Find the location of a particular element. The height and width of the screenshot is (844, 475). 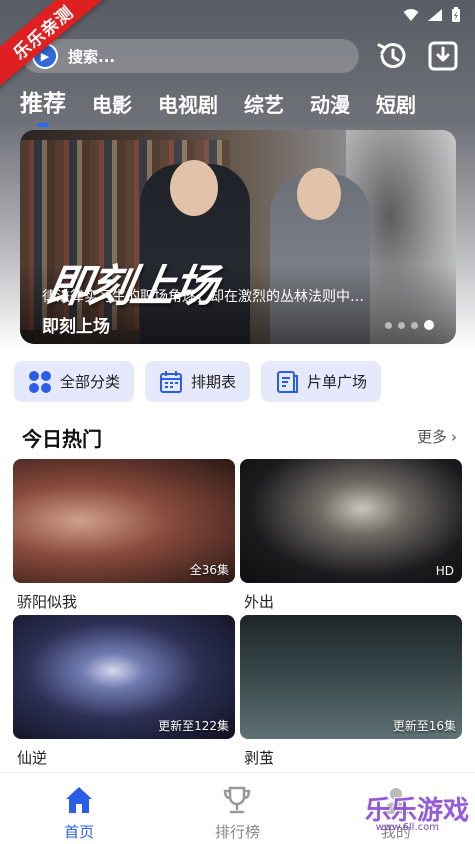

video-poster: 更新至16集 is located at coordinates (351, 677).